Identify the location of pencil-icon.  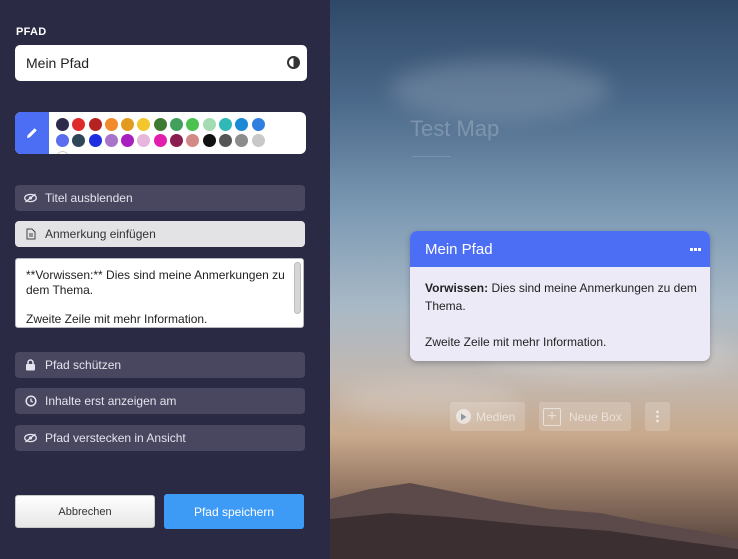
(32, 133).